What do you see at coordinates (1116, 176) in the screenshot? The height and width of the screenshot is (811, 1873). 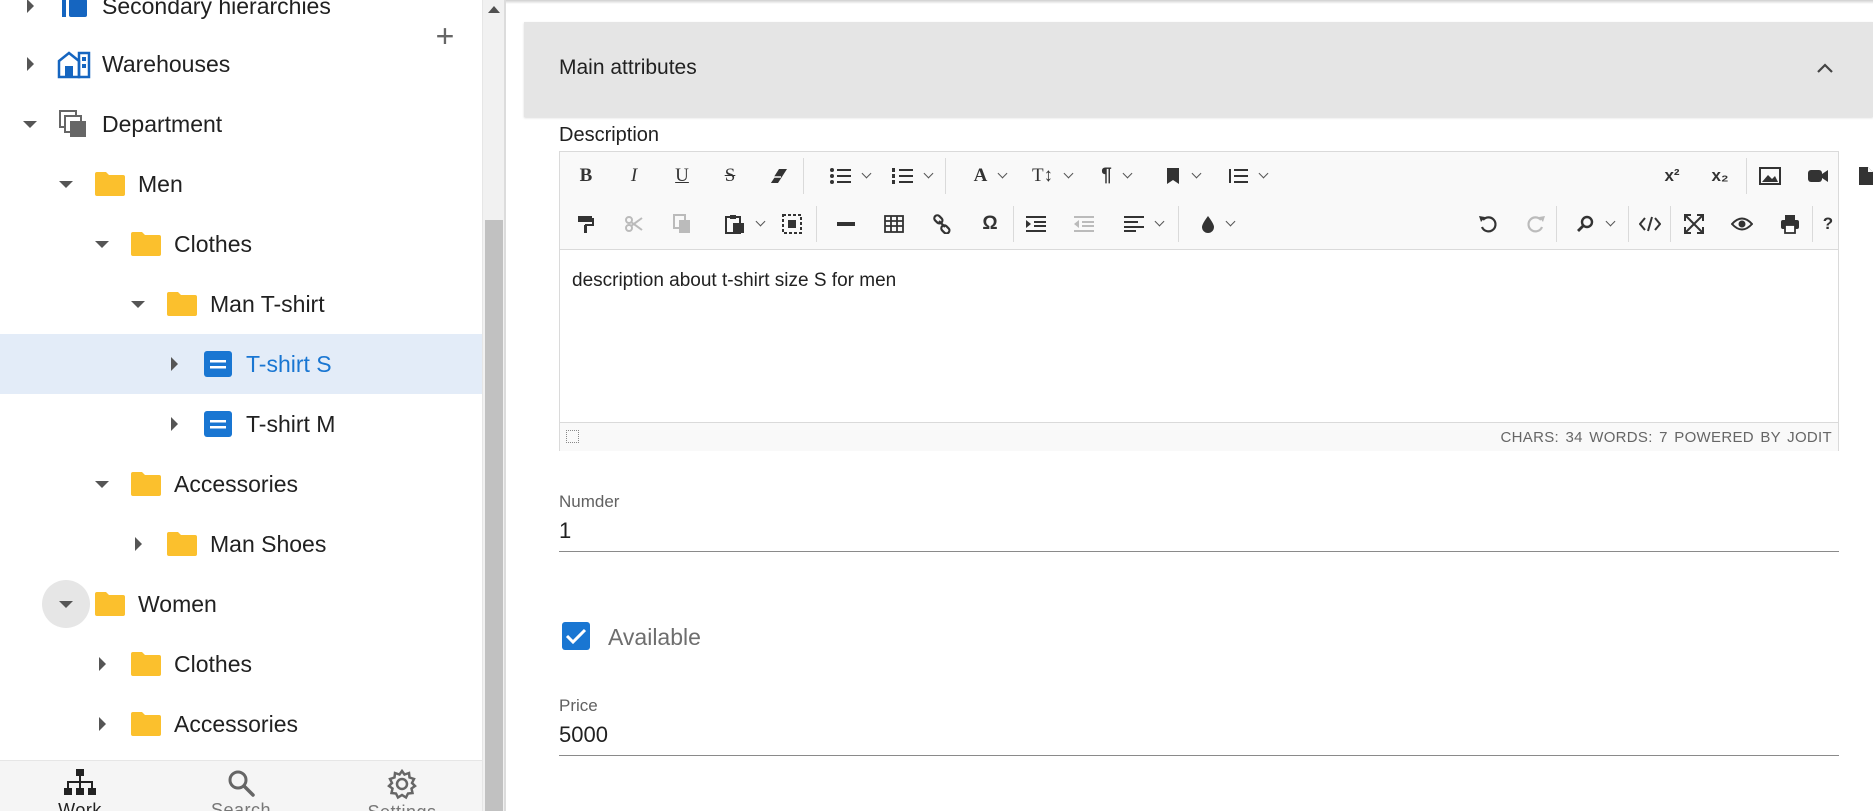 I see `paragraph-icon: ¶` at bounding box center [1116, 176].